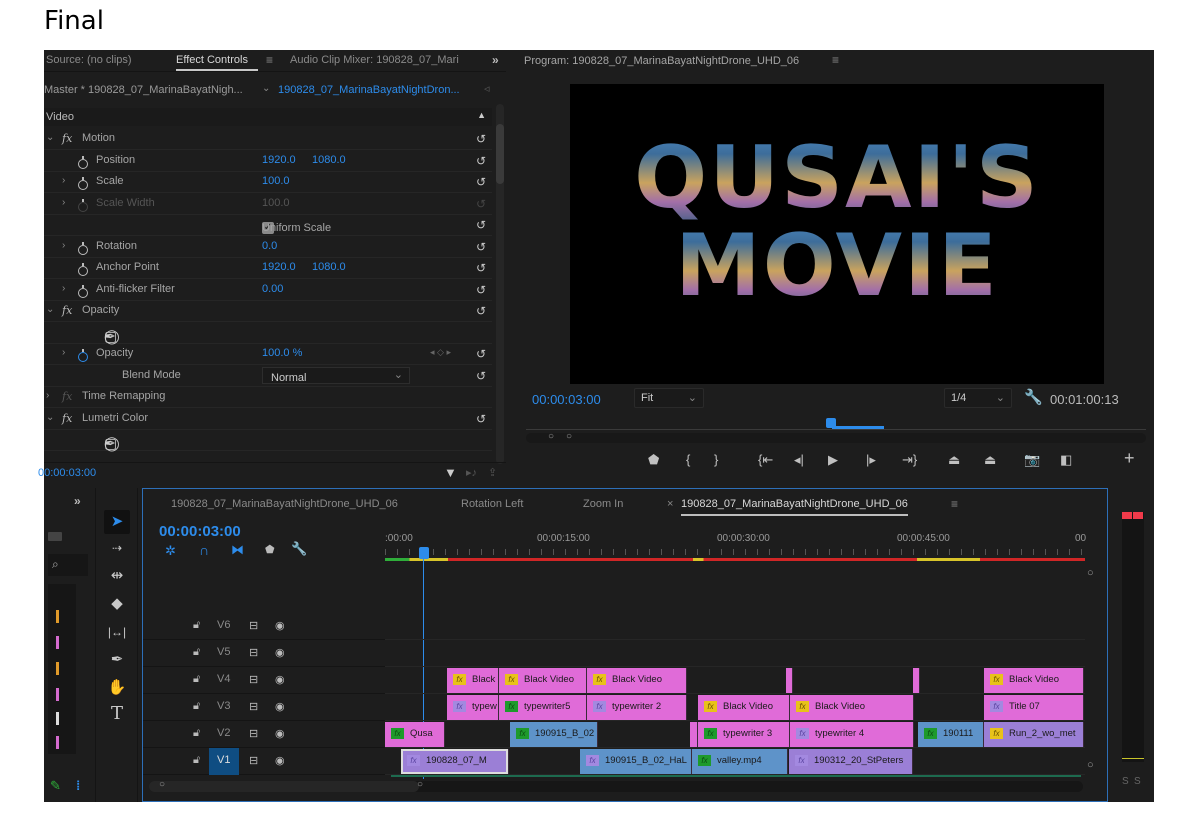 This screenshot has width=1198, height=822. I want to click on add-icon: +, so click(1129, 458).